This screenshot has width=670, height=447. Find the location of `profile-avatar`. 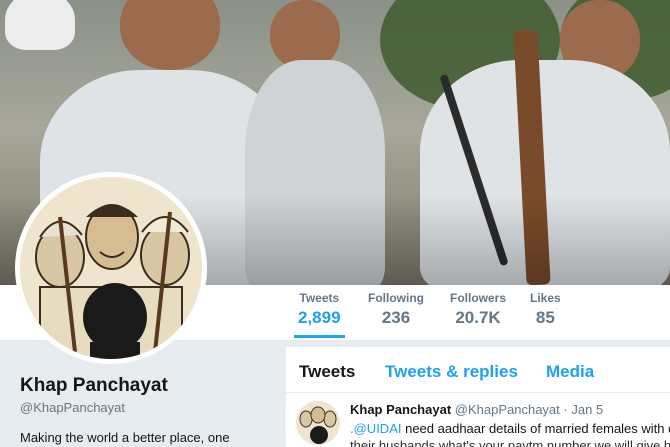

profile-avatar is located at coordinates (111, 268).